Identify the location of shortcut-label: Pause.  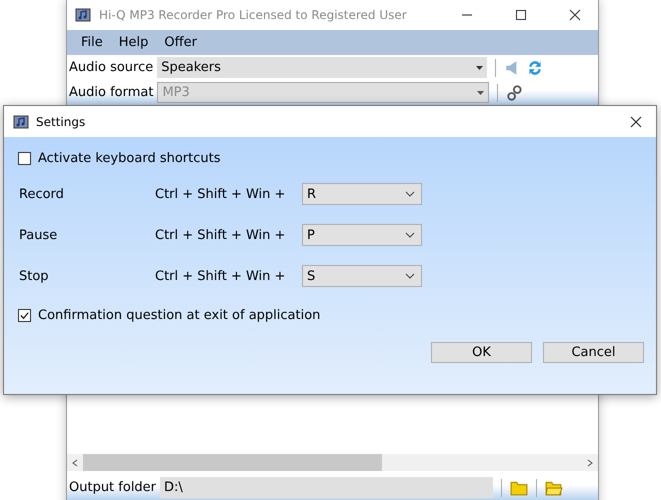
(38, 235).